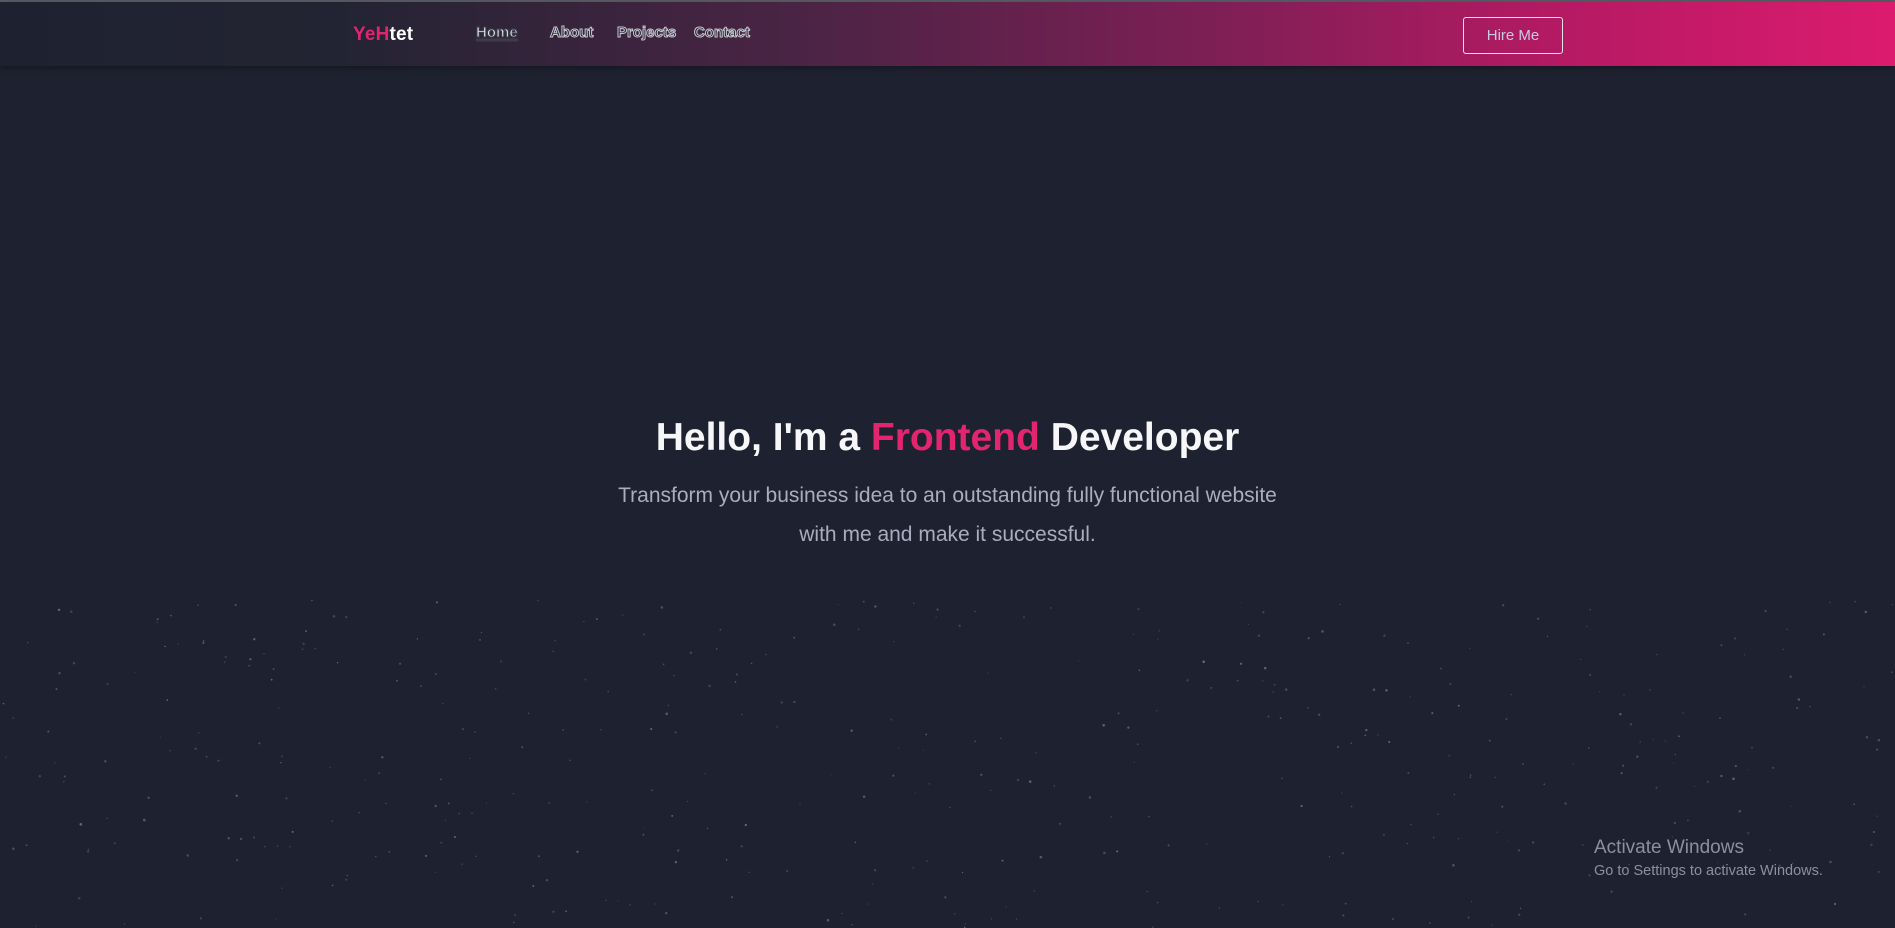  Describe the element at coordinates (722, 33) in the screenshot. I see `nav-link-contact: Contact` at that location.